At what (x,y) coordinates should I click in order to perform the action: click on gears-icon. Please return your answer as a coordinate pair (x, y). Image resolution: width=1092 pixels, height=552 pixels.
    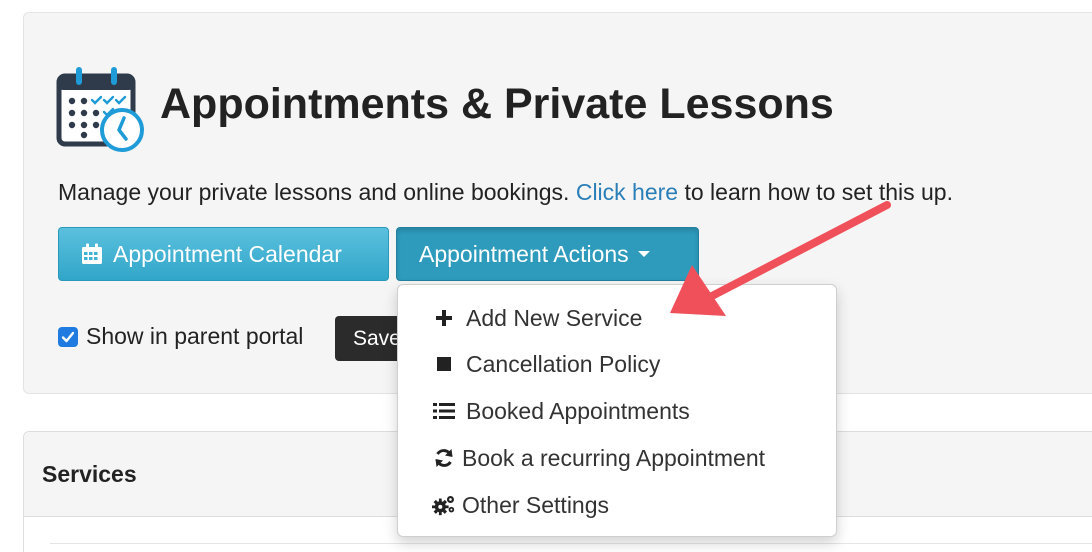
    Looking at the image, I should click on (444, 505).